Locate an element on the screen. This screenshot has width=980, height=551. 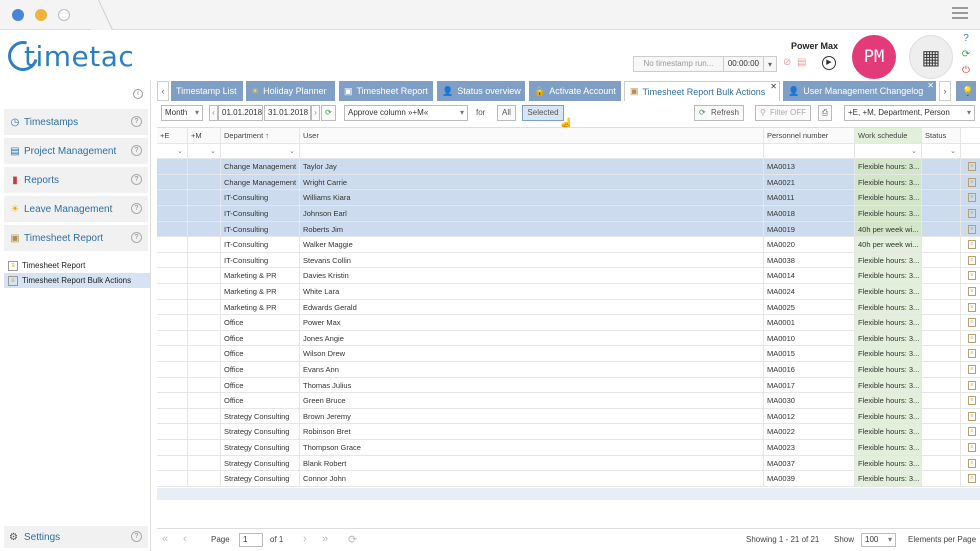
play-icon: ▶ is located at coordinates (829, 63).